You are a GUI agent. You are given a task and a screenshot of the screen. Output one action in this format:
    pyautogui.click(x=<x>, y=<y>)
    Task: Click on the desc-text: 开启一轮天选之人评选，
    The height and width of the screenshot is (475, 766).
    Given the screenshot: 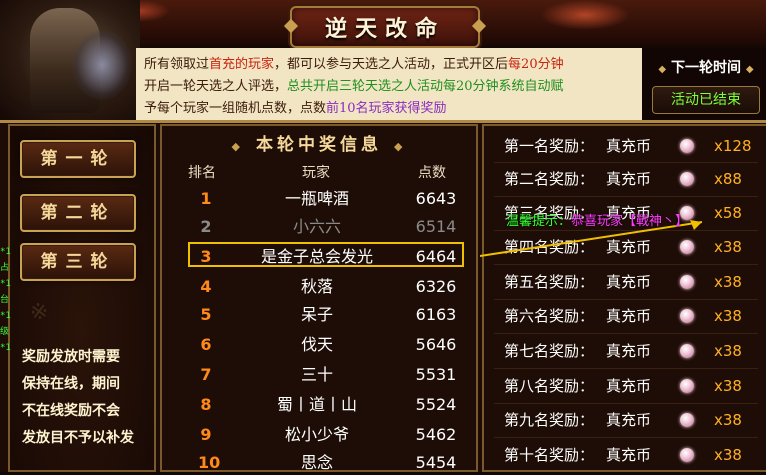 What is the action you would take?
    pyautogui.click(x=216, y=86)
    